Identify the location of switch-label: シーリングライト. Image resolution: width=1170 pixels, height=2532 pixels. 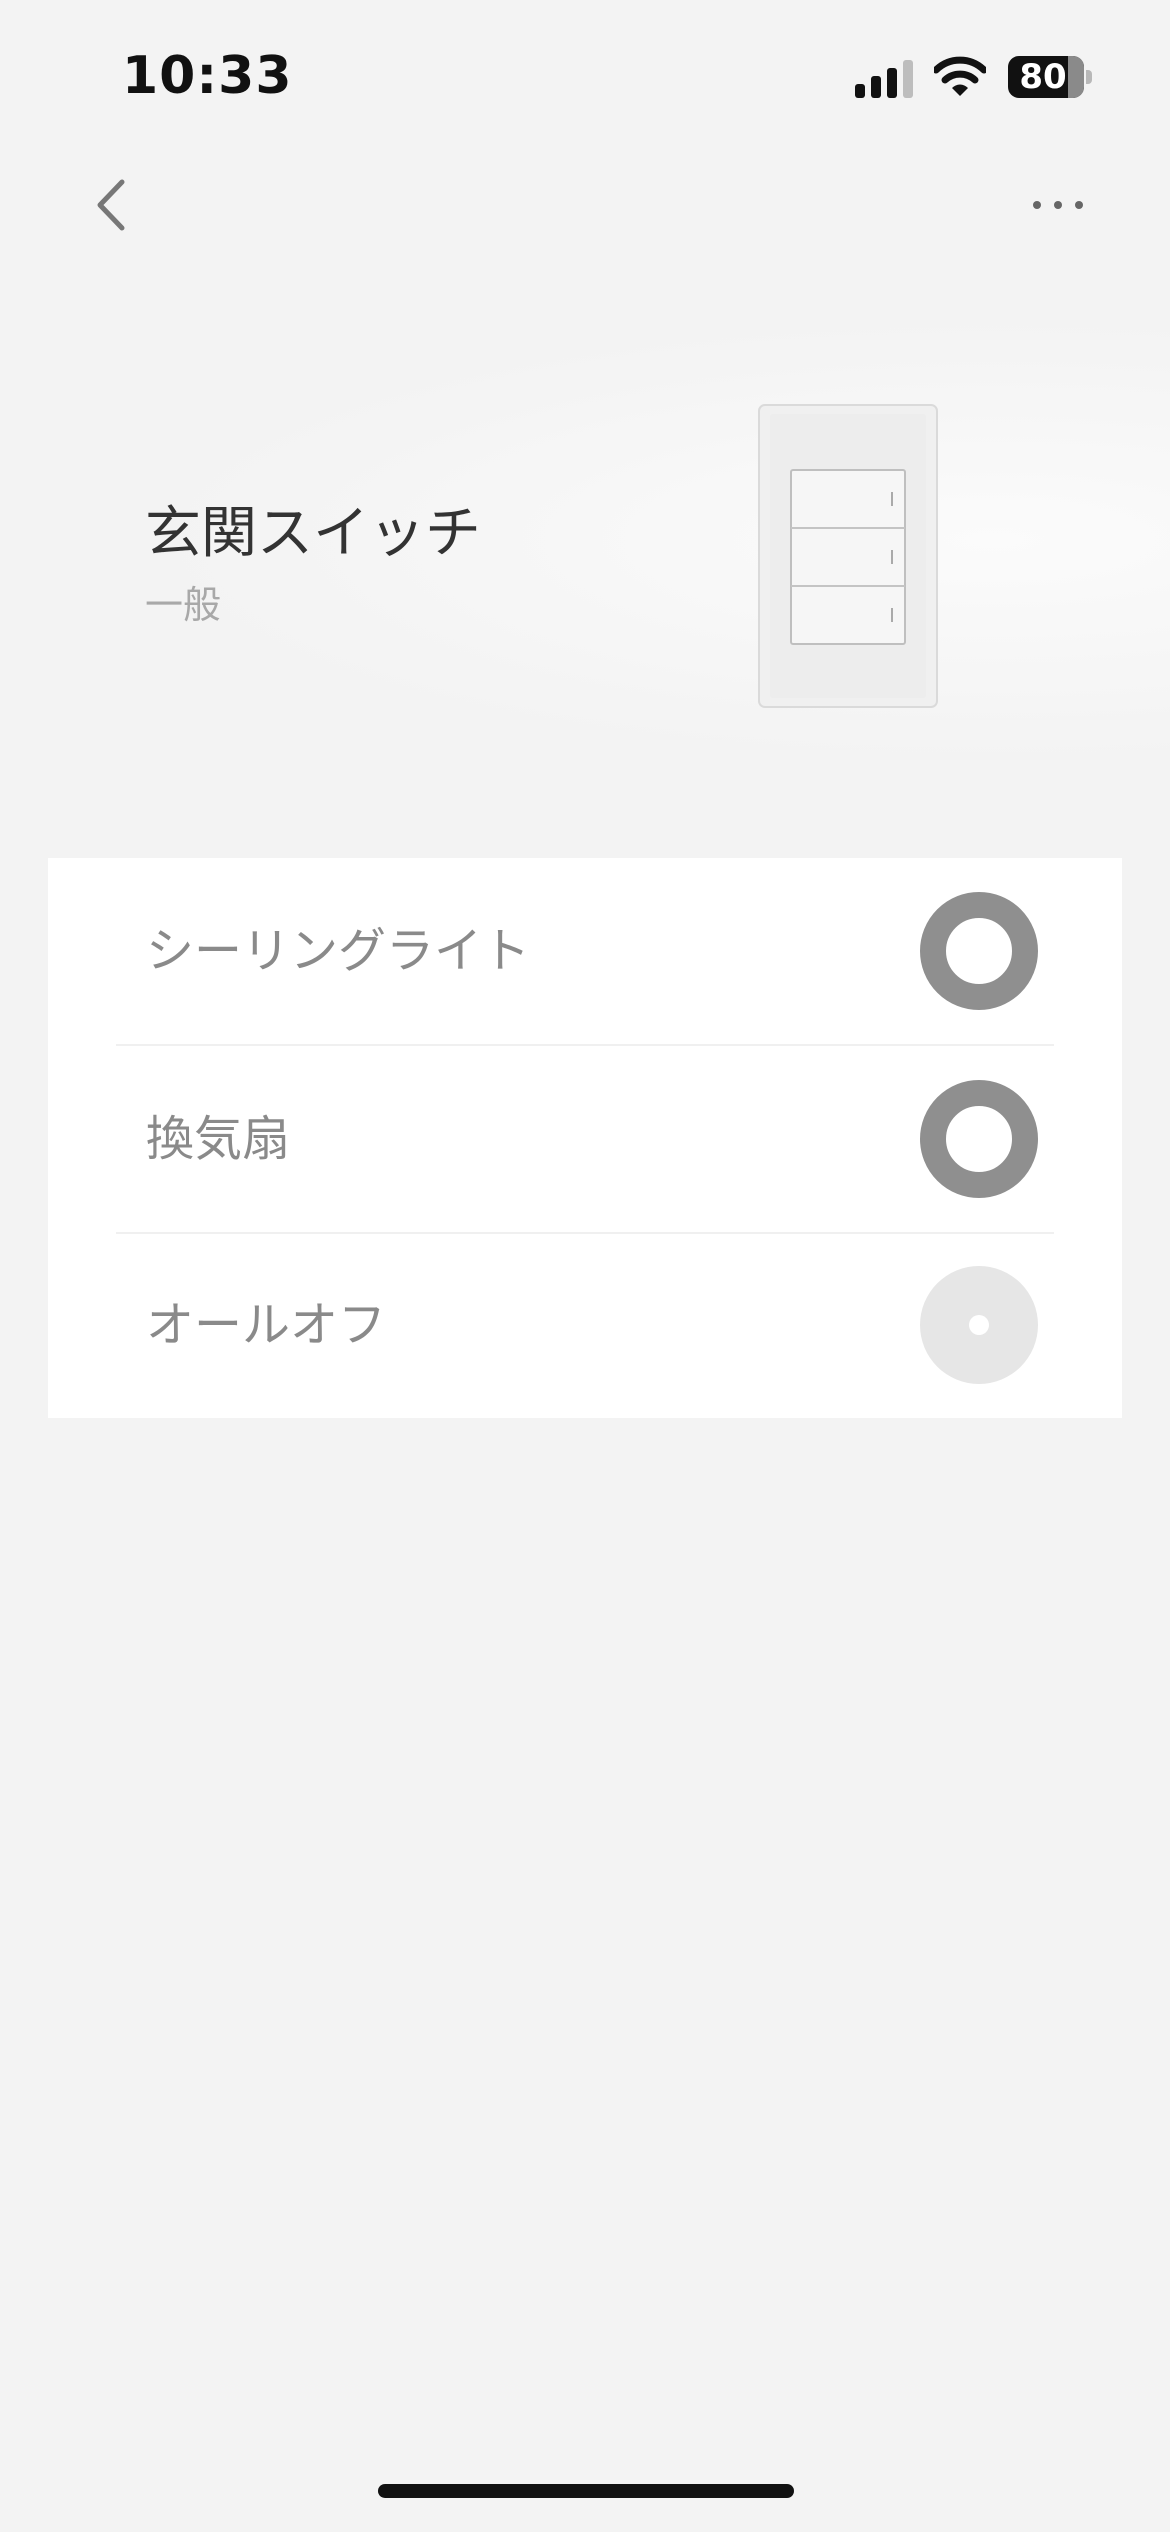
(338, 951).